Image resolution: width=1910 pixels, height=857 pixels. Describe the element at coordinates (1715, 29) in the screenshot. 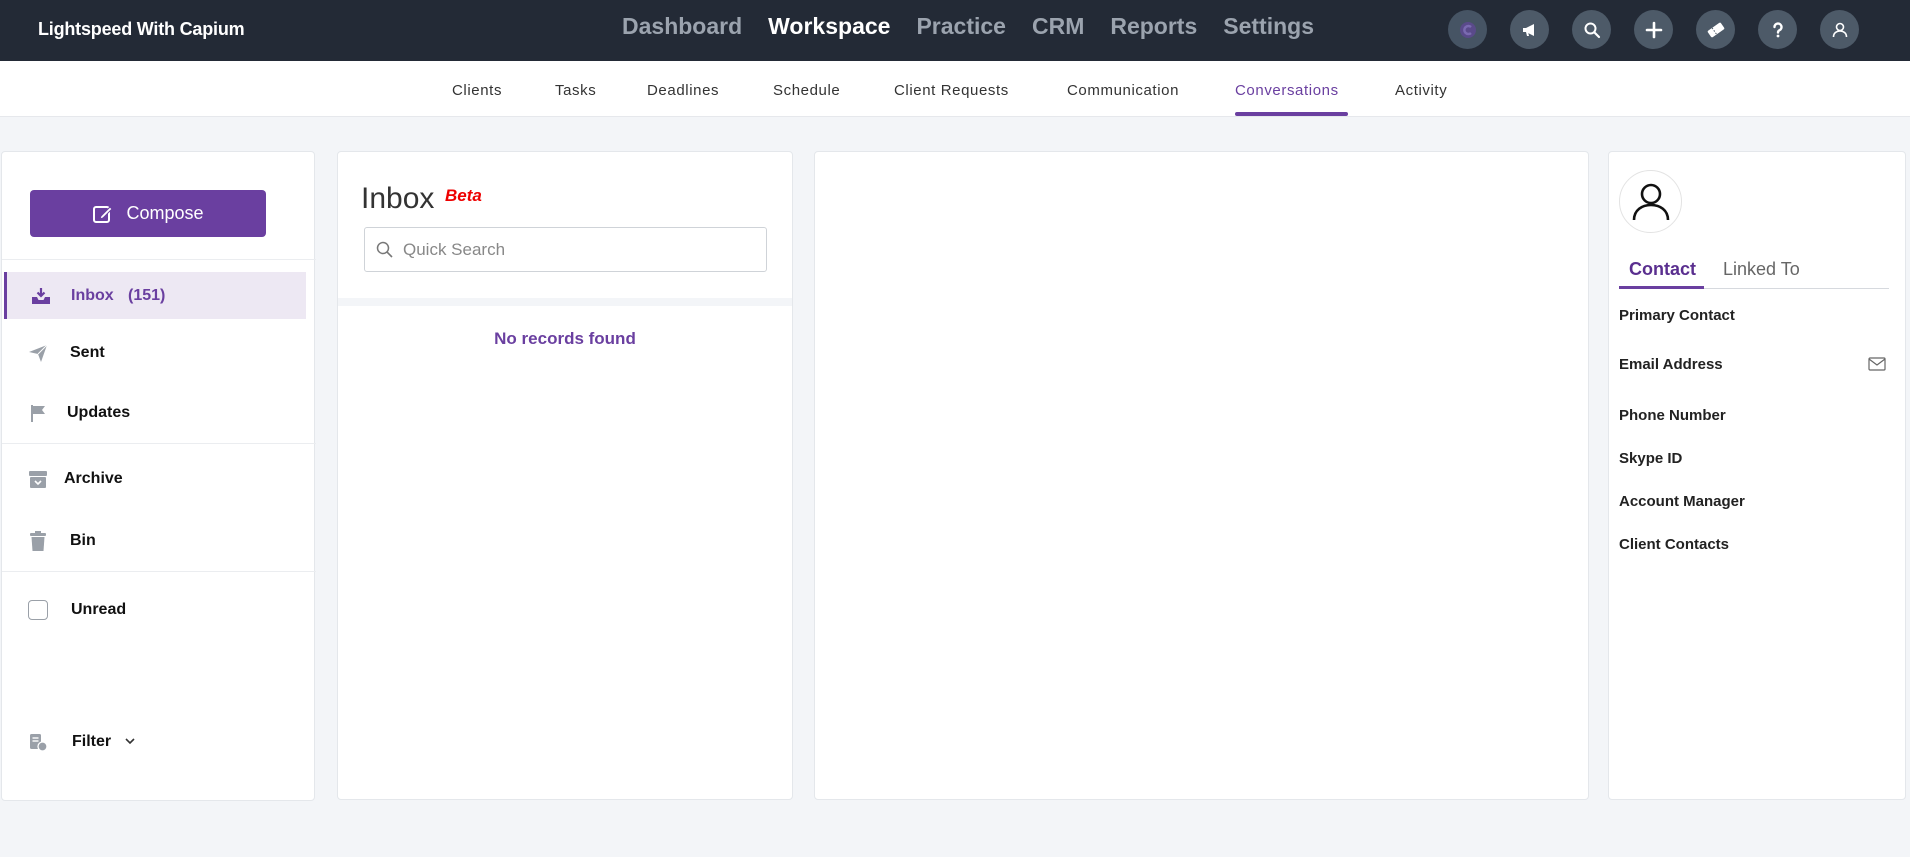

I see `ticket-icon` at that location.